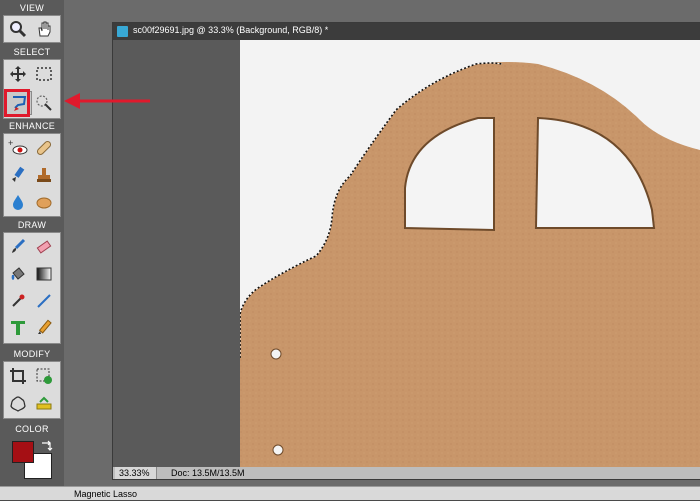 This screenshot has height=501, width=700. I want to click on cookie-cutter-tool, so click(18, 404).